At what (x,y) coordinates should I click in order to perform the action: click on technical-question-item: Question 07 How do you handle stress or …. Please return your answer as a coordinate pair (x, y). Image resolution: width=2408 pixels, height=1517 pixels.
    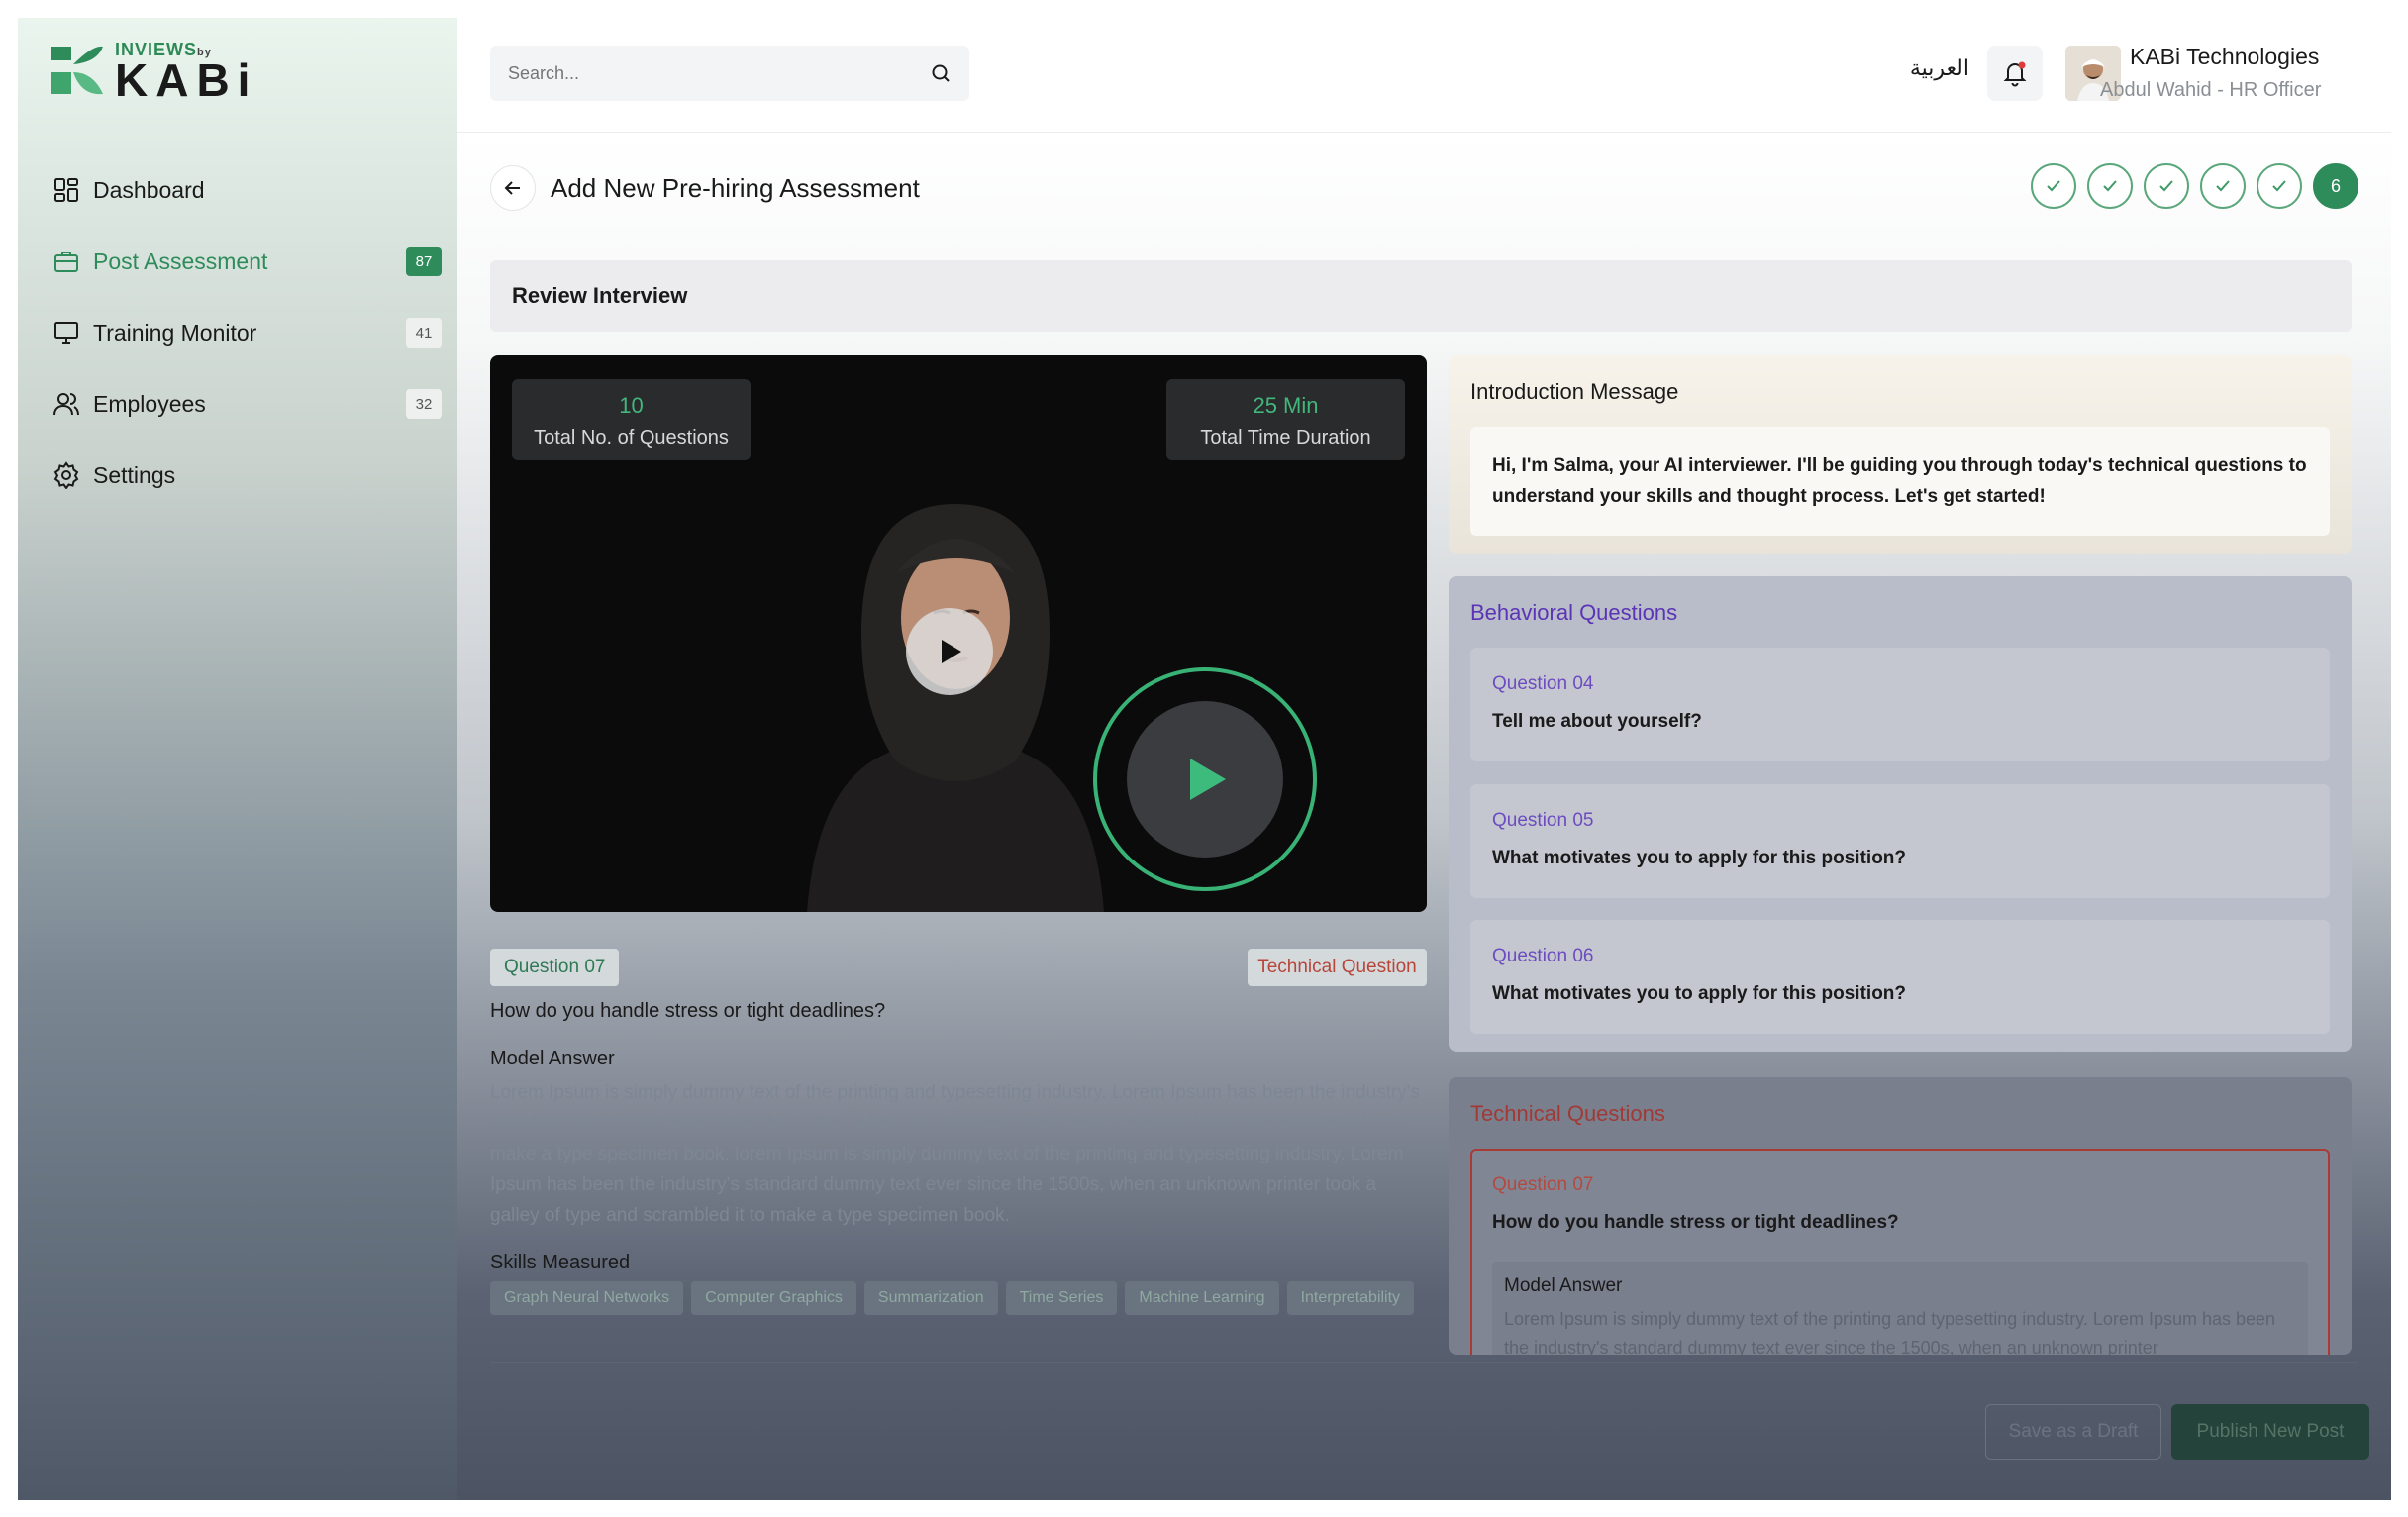
    Looking at the image, I should click on (1900, 1252).